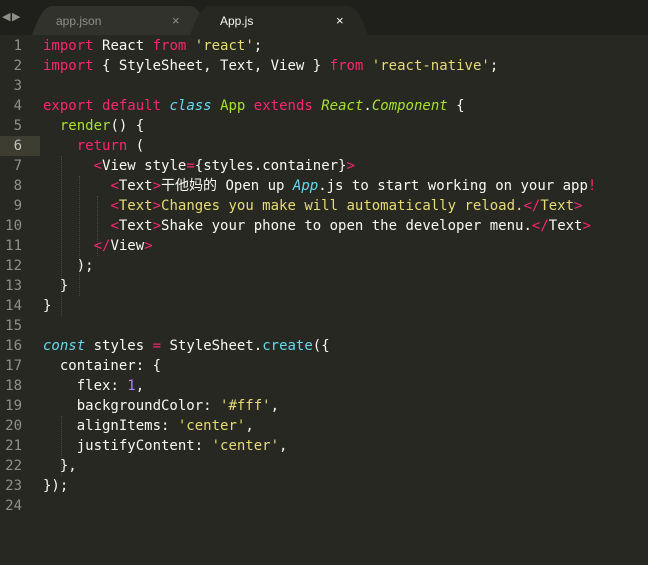 This screenshot has width=648, height=565. What do you see at coordinates (283, 106) in the screenshot?
I see `keyword: extends` at bounding box center [283, 106].